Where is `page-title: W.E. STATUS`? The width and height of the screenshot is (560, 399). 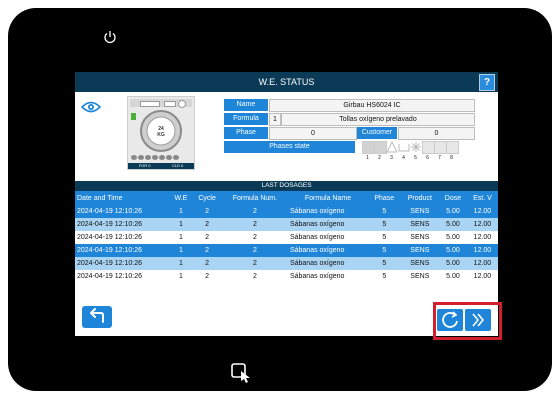
page-title: W.E. STATUS is located at coordinates (286, 82).